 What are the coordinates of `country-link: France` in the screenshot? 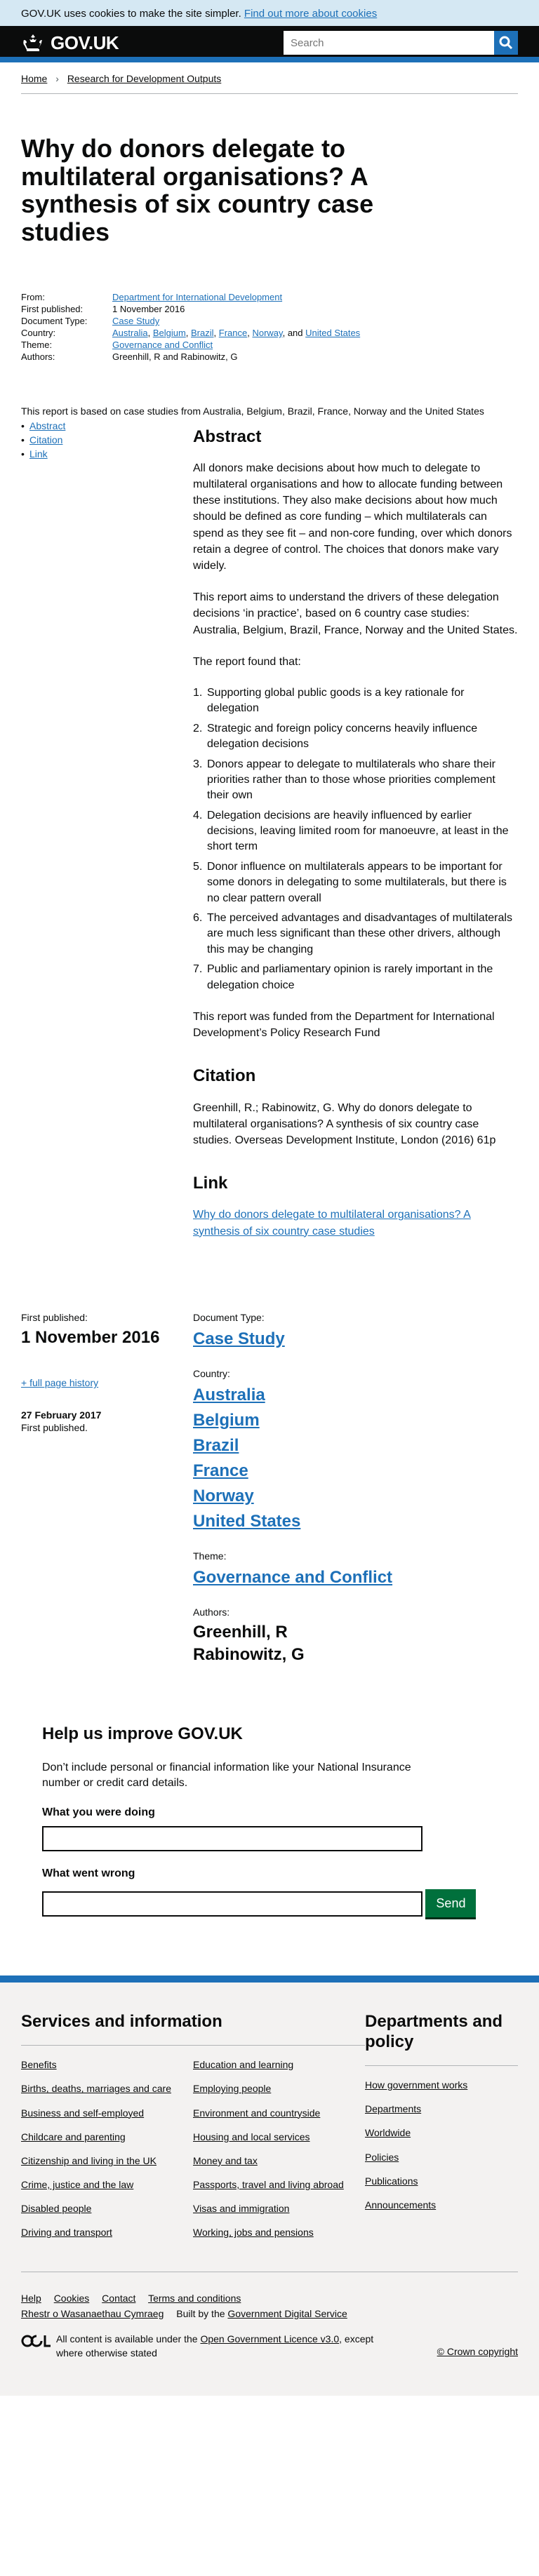 It's located at (220, 1470).